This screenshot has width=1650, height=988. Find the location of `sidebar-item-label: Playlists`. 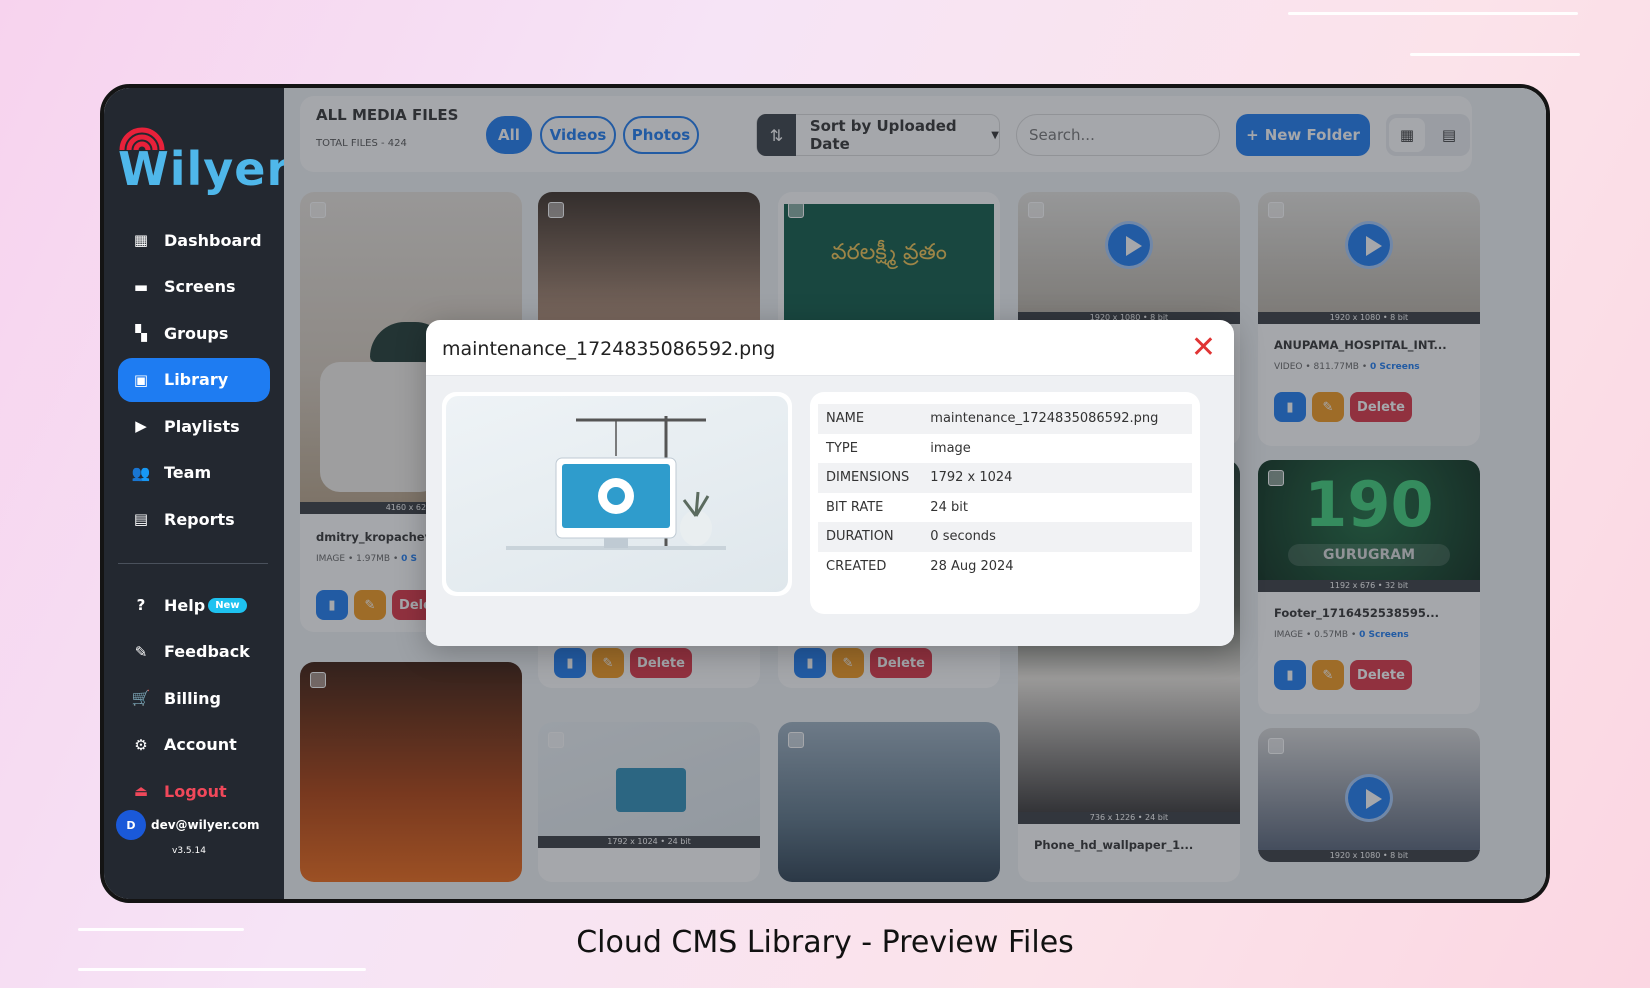

sidebar-item-label: Playlists is located at coordinates (202, 426).